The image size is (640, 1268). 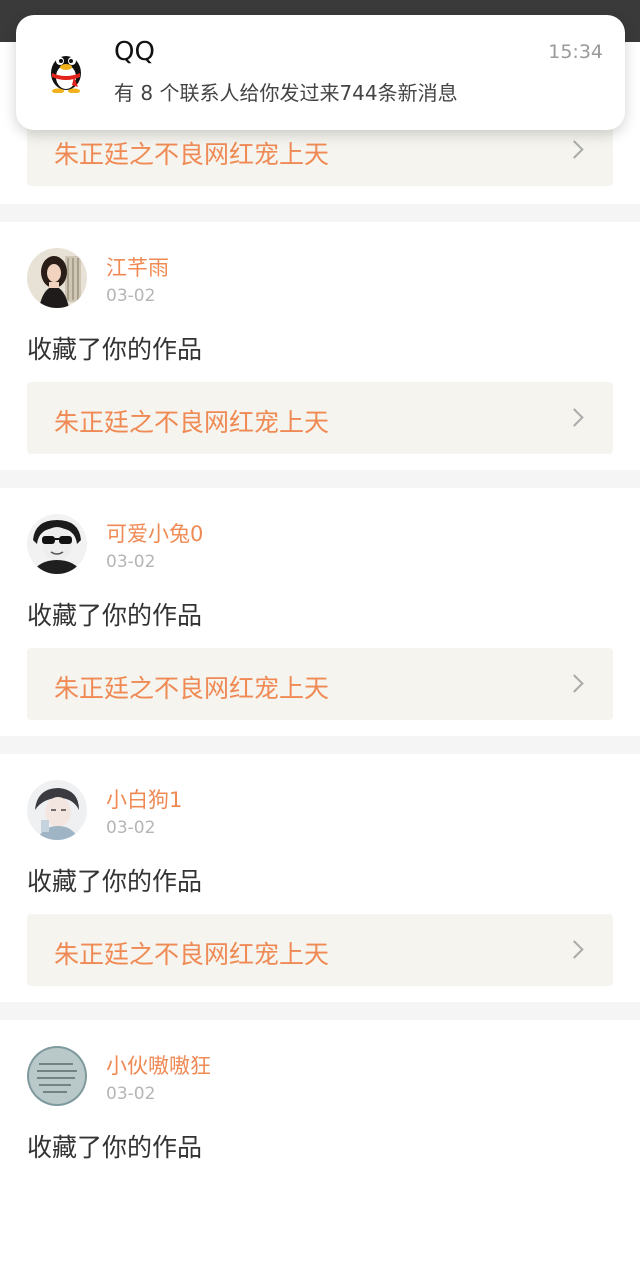 I want to click on author-name: 江芊雨, so click(x=137, y=267).